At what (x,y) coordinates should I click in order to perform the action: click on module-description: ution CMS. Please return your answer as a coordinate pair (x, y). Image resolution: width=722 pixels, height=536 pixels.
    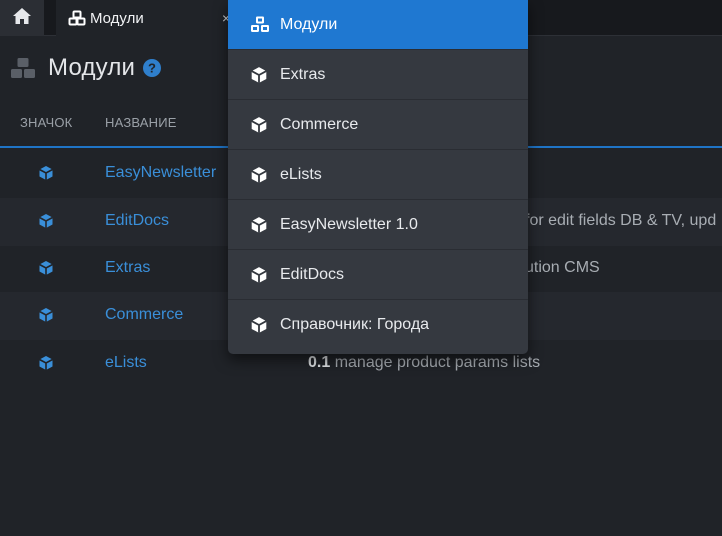
    Looking at the image, I should click on (562, 267).